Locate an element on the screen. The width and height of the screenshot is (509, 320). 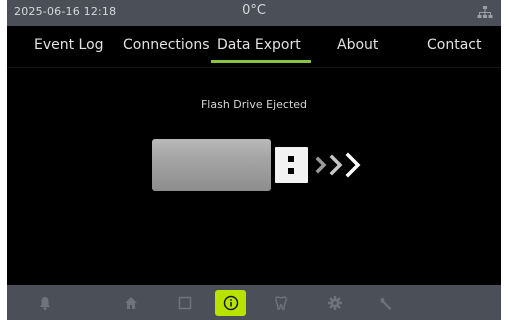
nav-bell-button is located at coordinates (45, 303).